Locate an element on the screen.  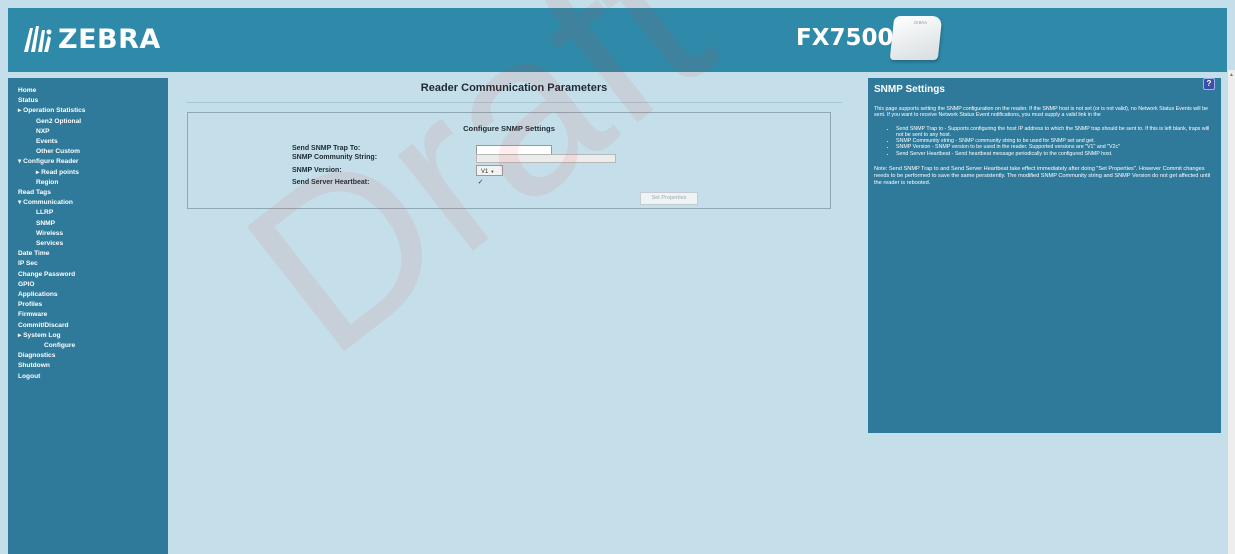
community-label: SNMP Community String: is located at coordinates (335, 157).